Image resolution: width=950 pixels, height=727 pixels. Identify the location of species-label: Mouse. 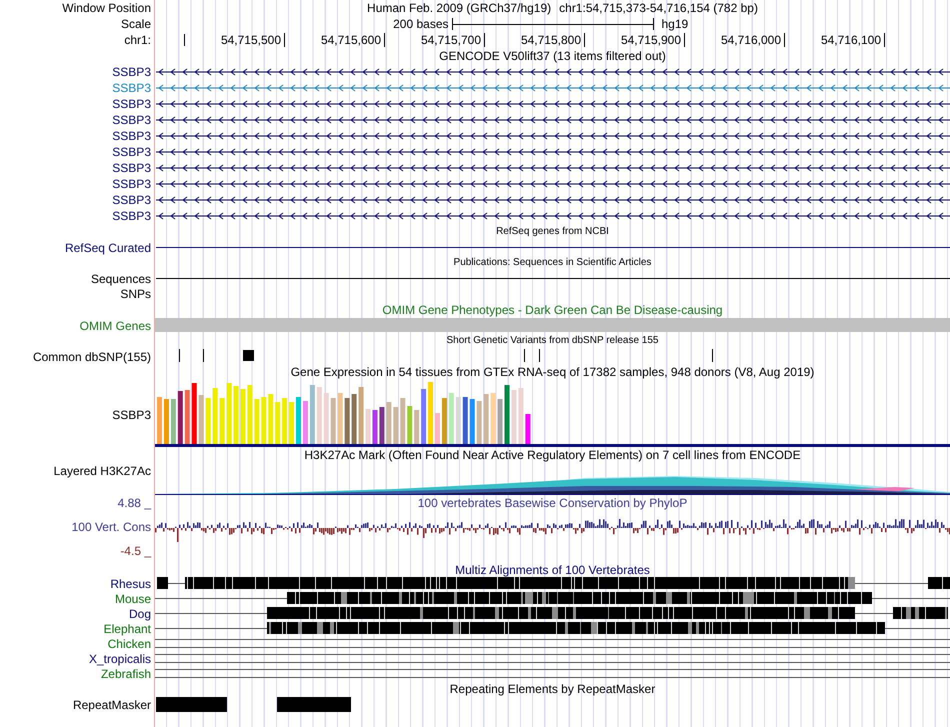
(132, 599).